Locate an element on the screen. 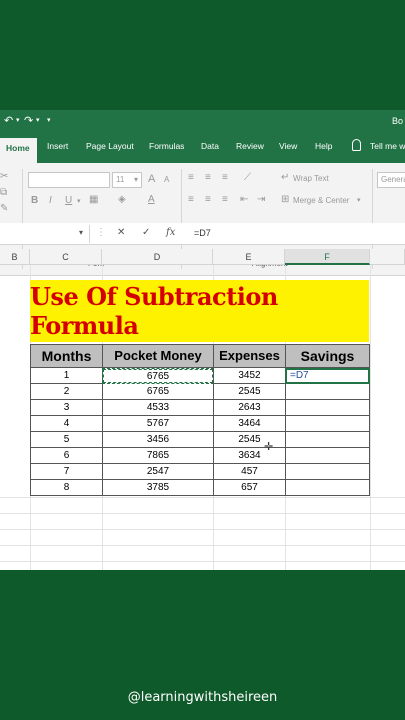 This screenshot has height=720, width=405. formula-input: =D7 is located at coordinates (202, 233).